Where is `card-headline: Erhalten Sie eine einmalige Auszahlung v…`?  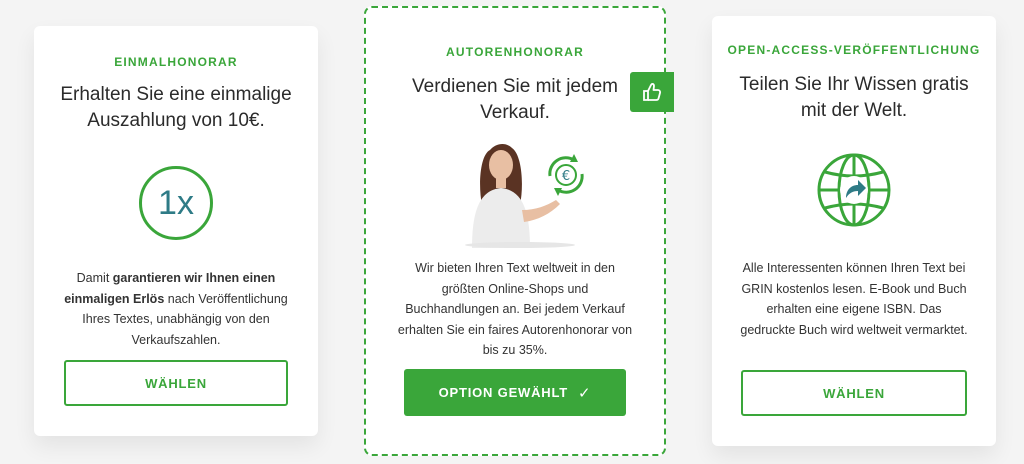 card-headline: Erhalten Sie eine einmalige Auszahlung v… is located at coordinates (176, 108).